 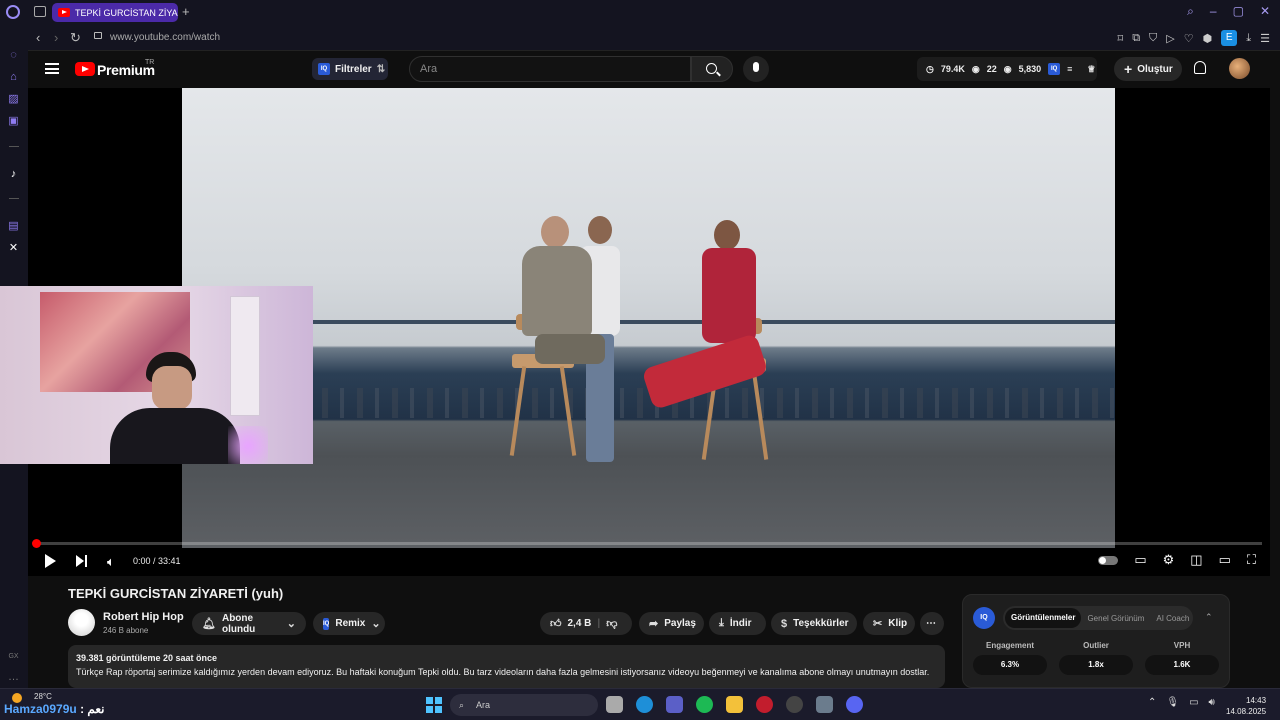 What do you see at coordinates (1225, 560) in the screenshot?
I see `theater-mode-icon: ▭` at bounding box center [1225, 560].